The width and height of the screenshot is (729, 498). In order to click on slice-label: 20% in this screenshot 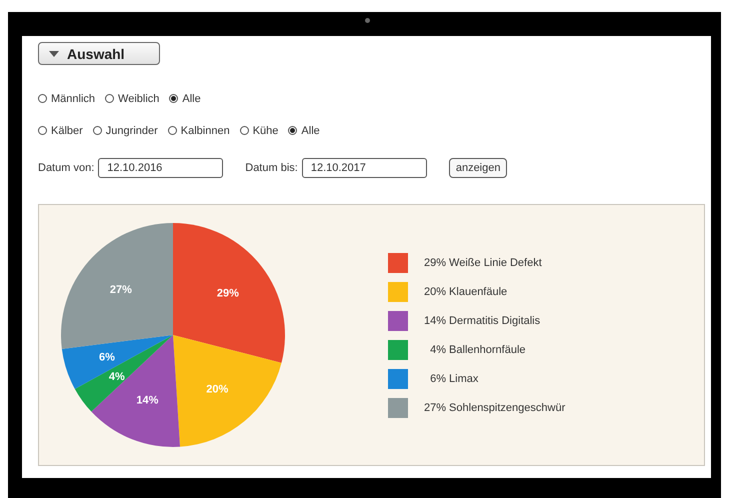, I will do `click(217, 390)`.